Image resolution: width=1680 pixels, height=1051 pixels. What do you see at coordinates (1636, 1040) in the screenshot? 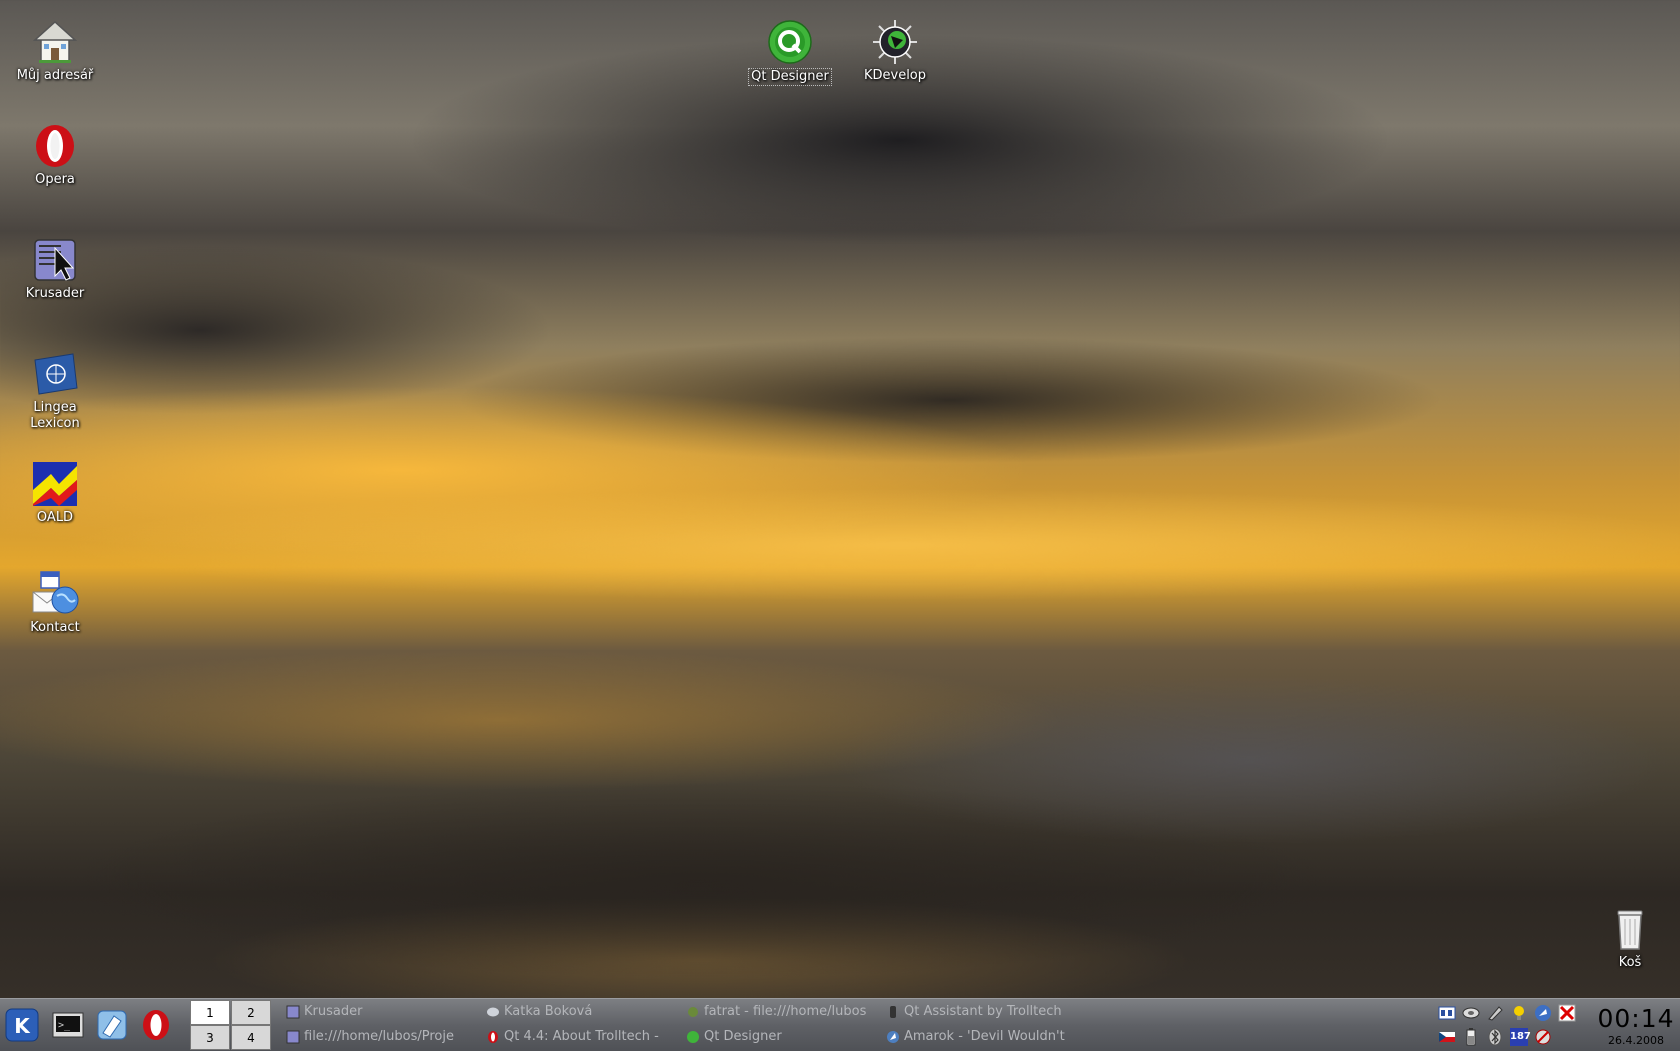
I see `clock-date: 26.4.2008` at bounding box center [1636, 1040].